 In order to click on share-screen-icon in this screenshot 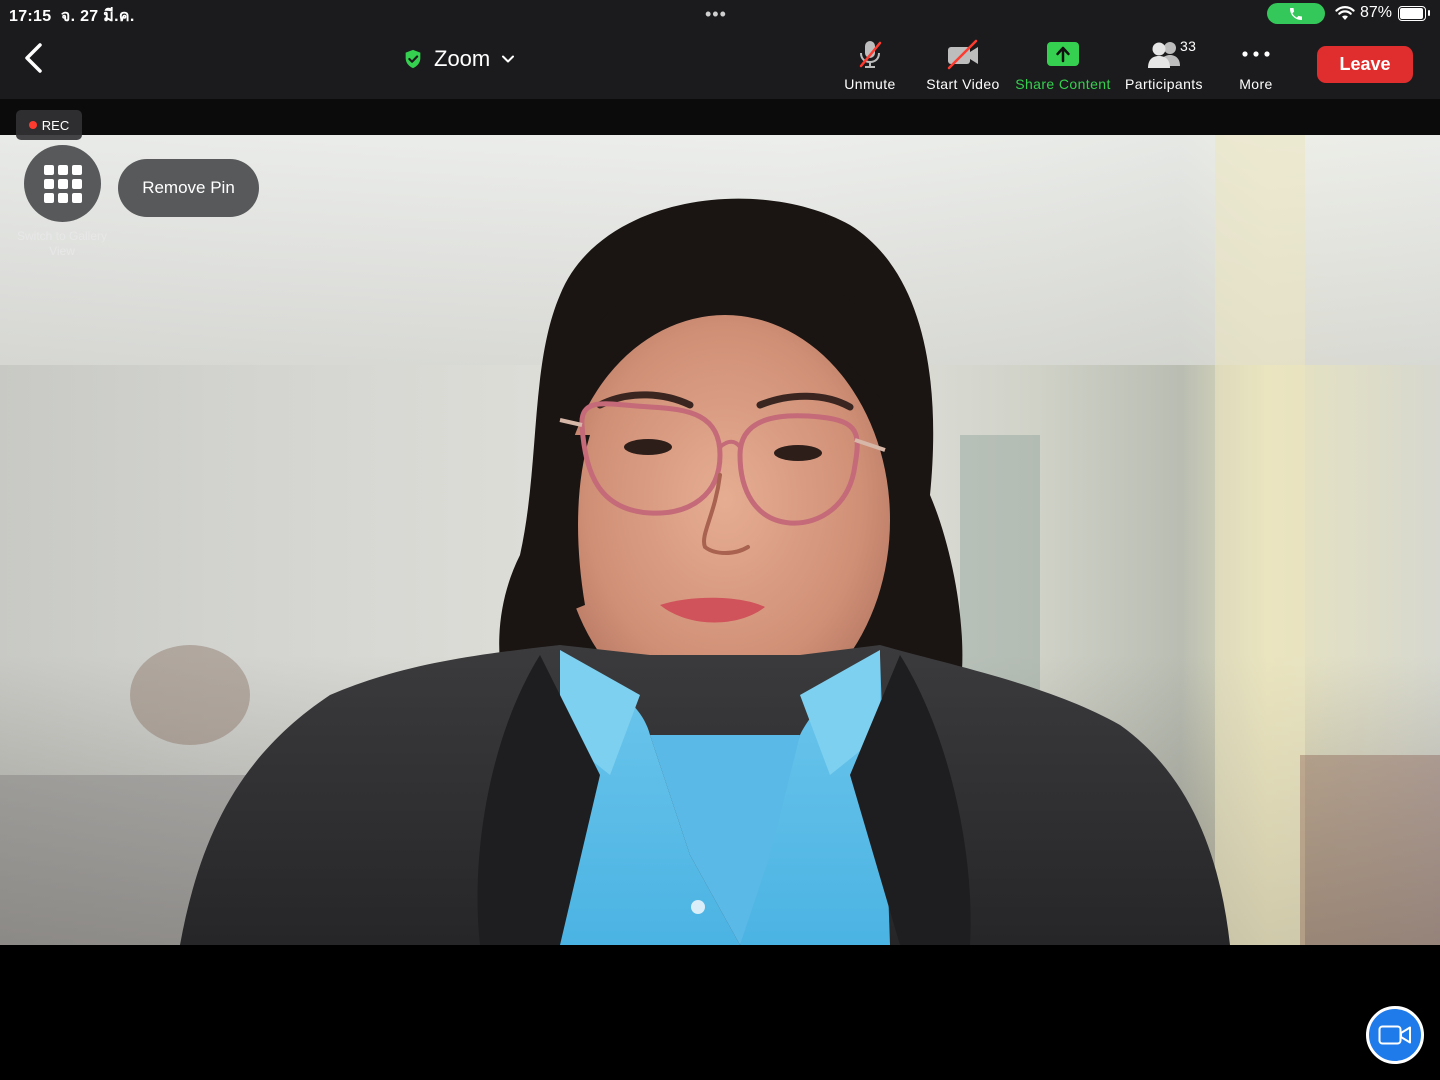, I will do `click(1063, 54)`.